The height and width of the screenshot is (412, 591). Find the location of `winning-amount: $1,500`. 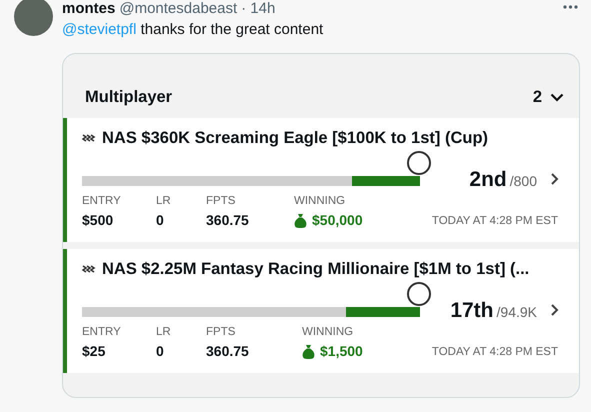

winning-amount: $1,500 is located at coordinates (341, 351).